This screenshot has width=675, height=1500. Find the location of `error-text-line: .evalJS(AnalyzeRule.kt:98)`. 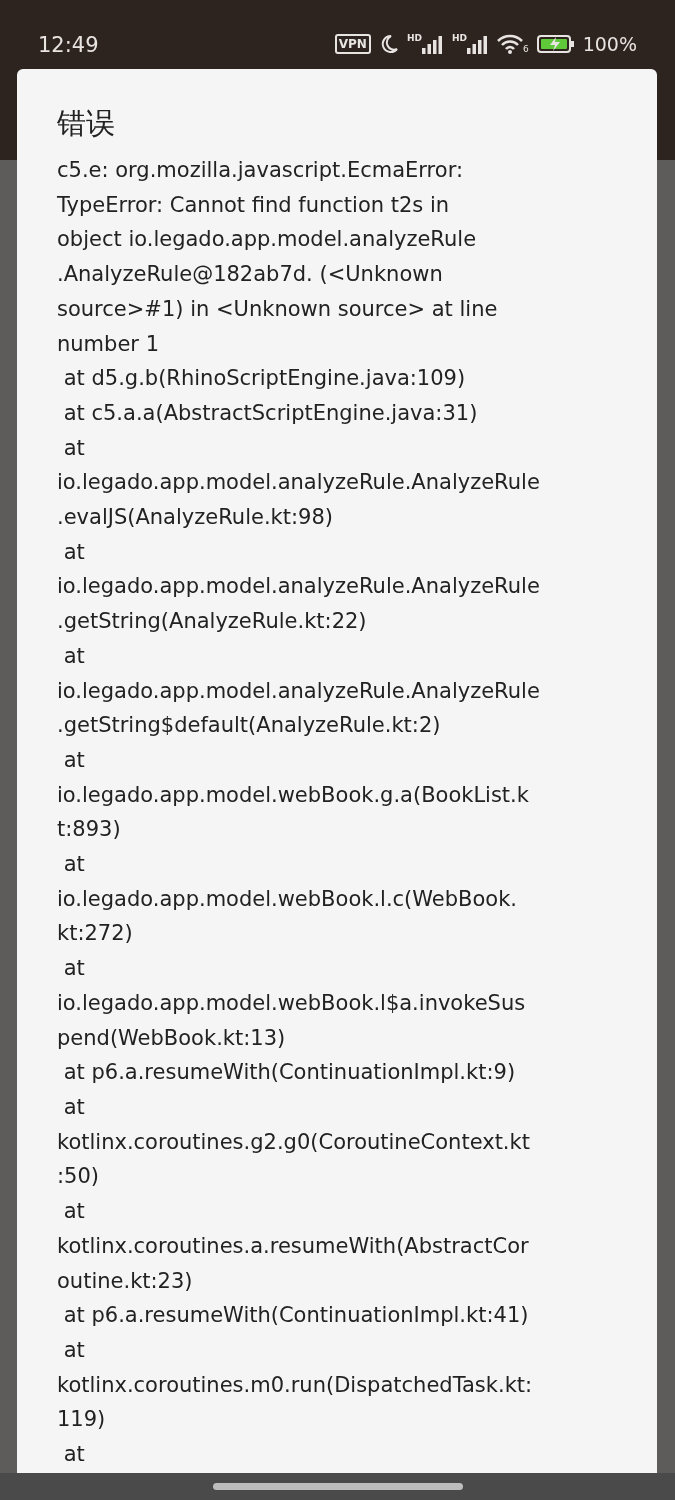

error-text-line: .evalJS(AnalyzeRule.kt:98) is located at coordinates (195, 518).